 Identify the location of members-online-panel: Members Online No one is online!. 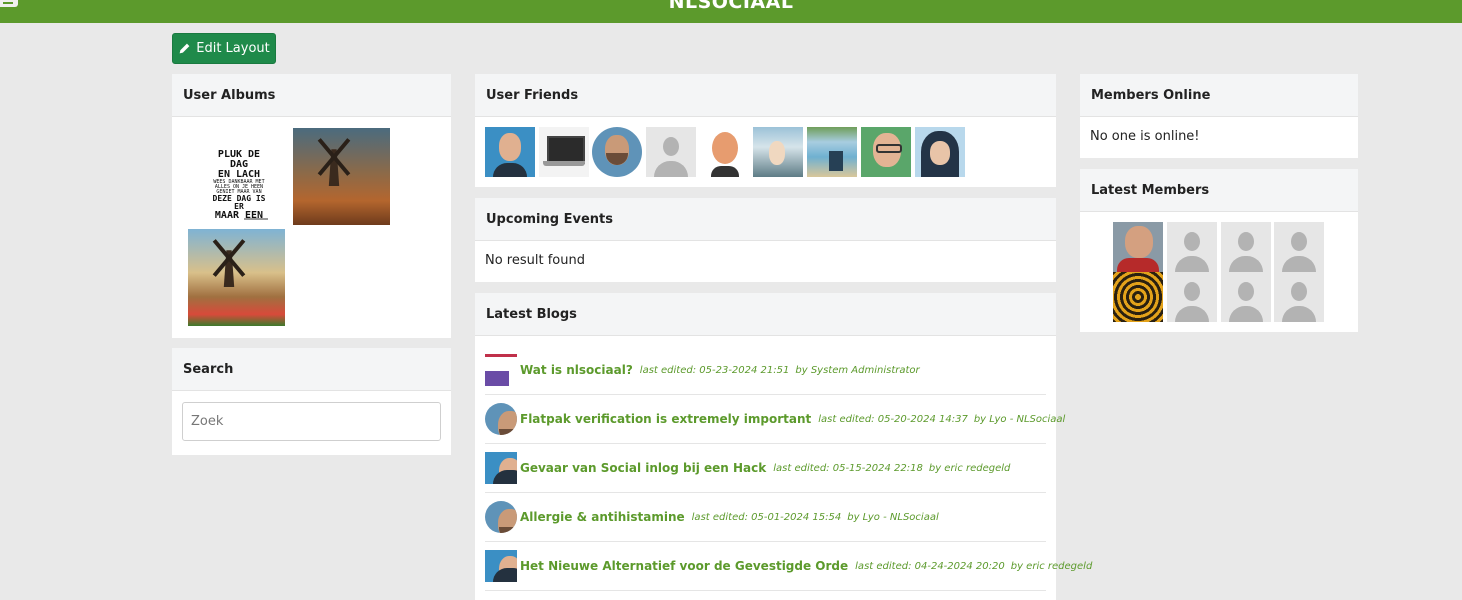
(1219, 116).